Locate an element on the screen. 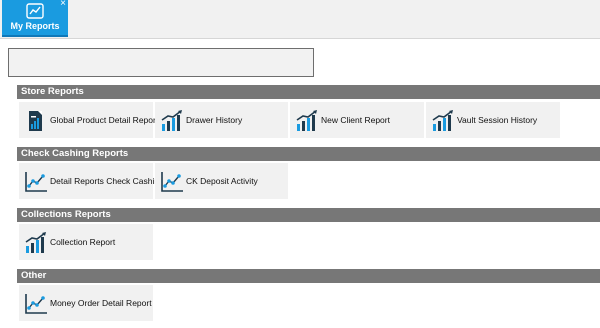 This screenshot has height=328, width=600. section-header-collections-reports: Collections Reports is located at coordinates (308, 215).